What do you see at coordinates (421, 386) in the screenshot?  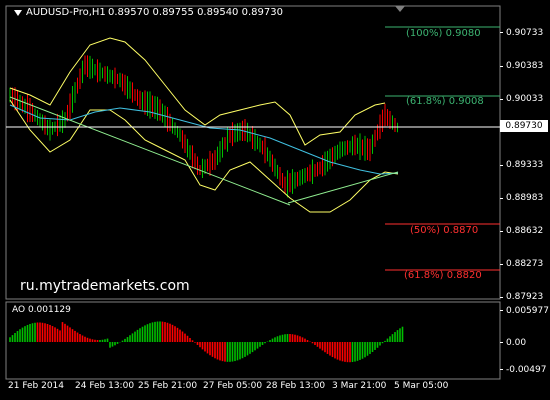 I see `time-label: 5 Mar 05:00` at bounding box center [421, 386].